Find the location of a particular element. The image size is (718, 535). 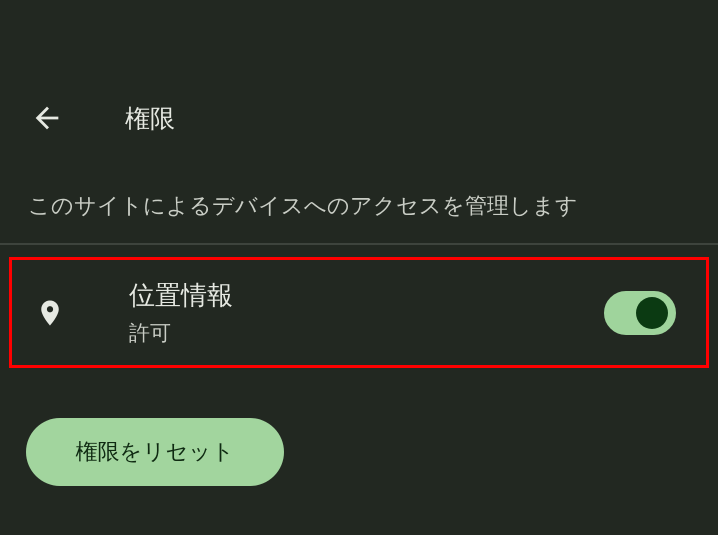

page-title: 権限 is located at coordinates (150, 118).